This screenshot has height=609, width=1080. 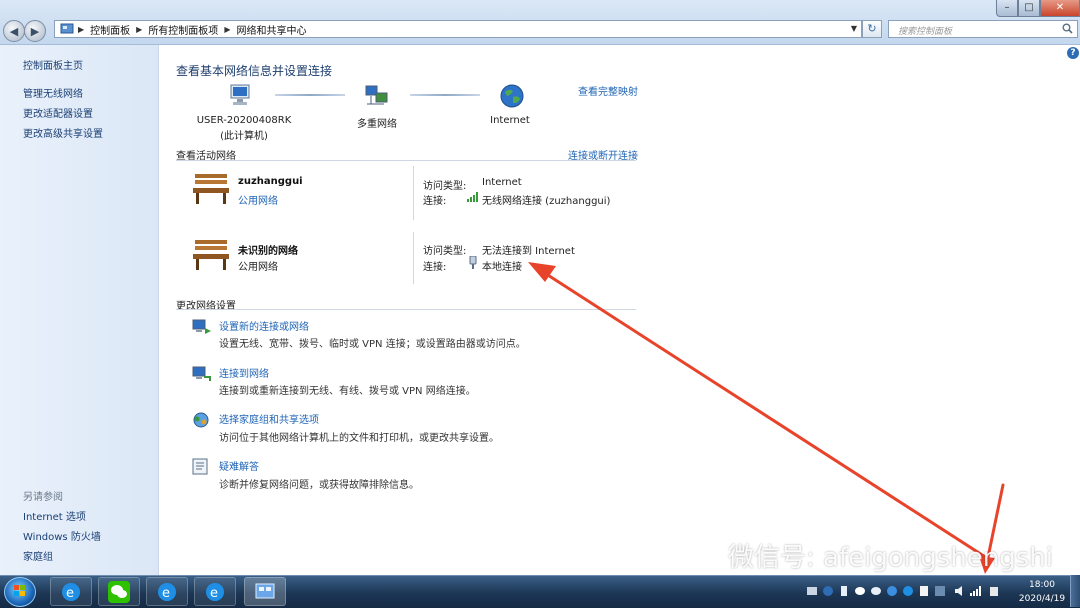 I want to click on help-icon: ?, so click(x=1073, y=53).